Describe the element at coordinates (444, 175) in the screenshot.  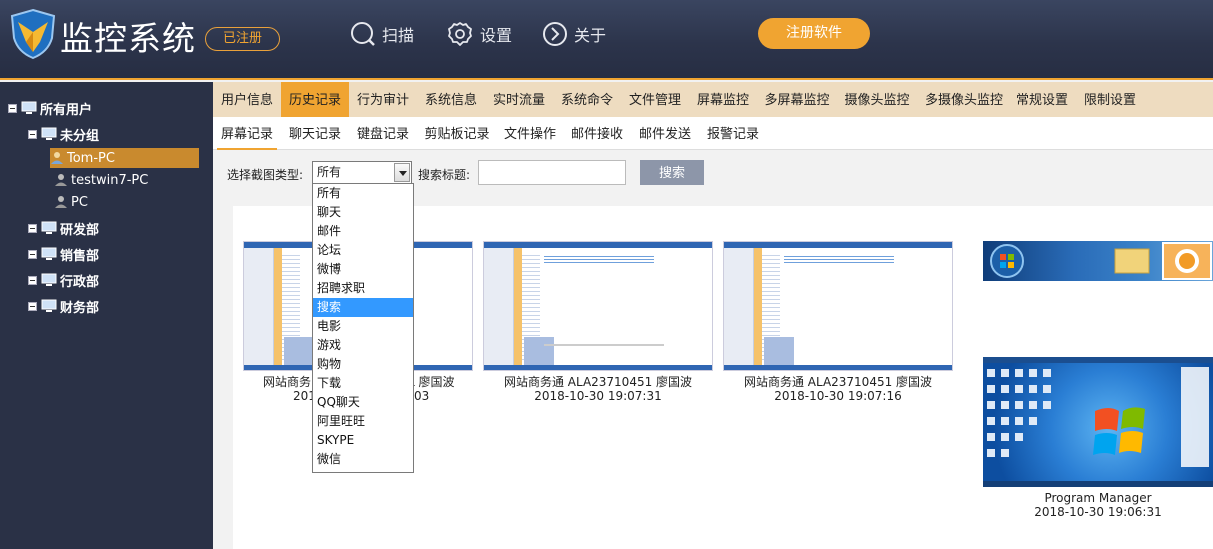
I see `search-title-label: 搜索标题:` at that location.